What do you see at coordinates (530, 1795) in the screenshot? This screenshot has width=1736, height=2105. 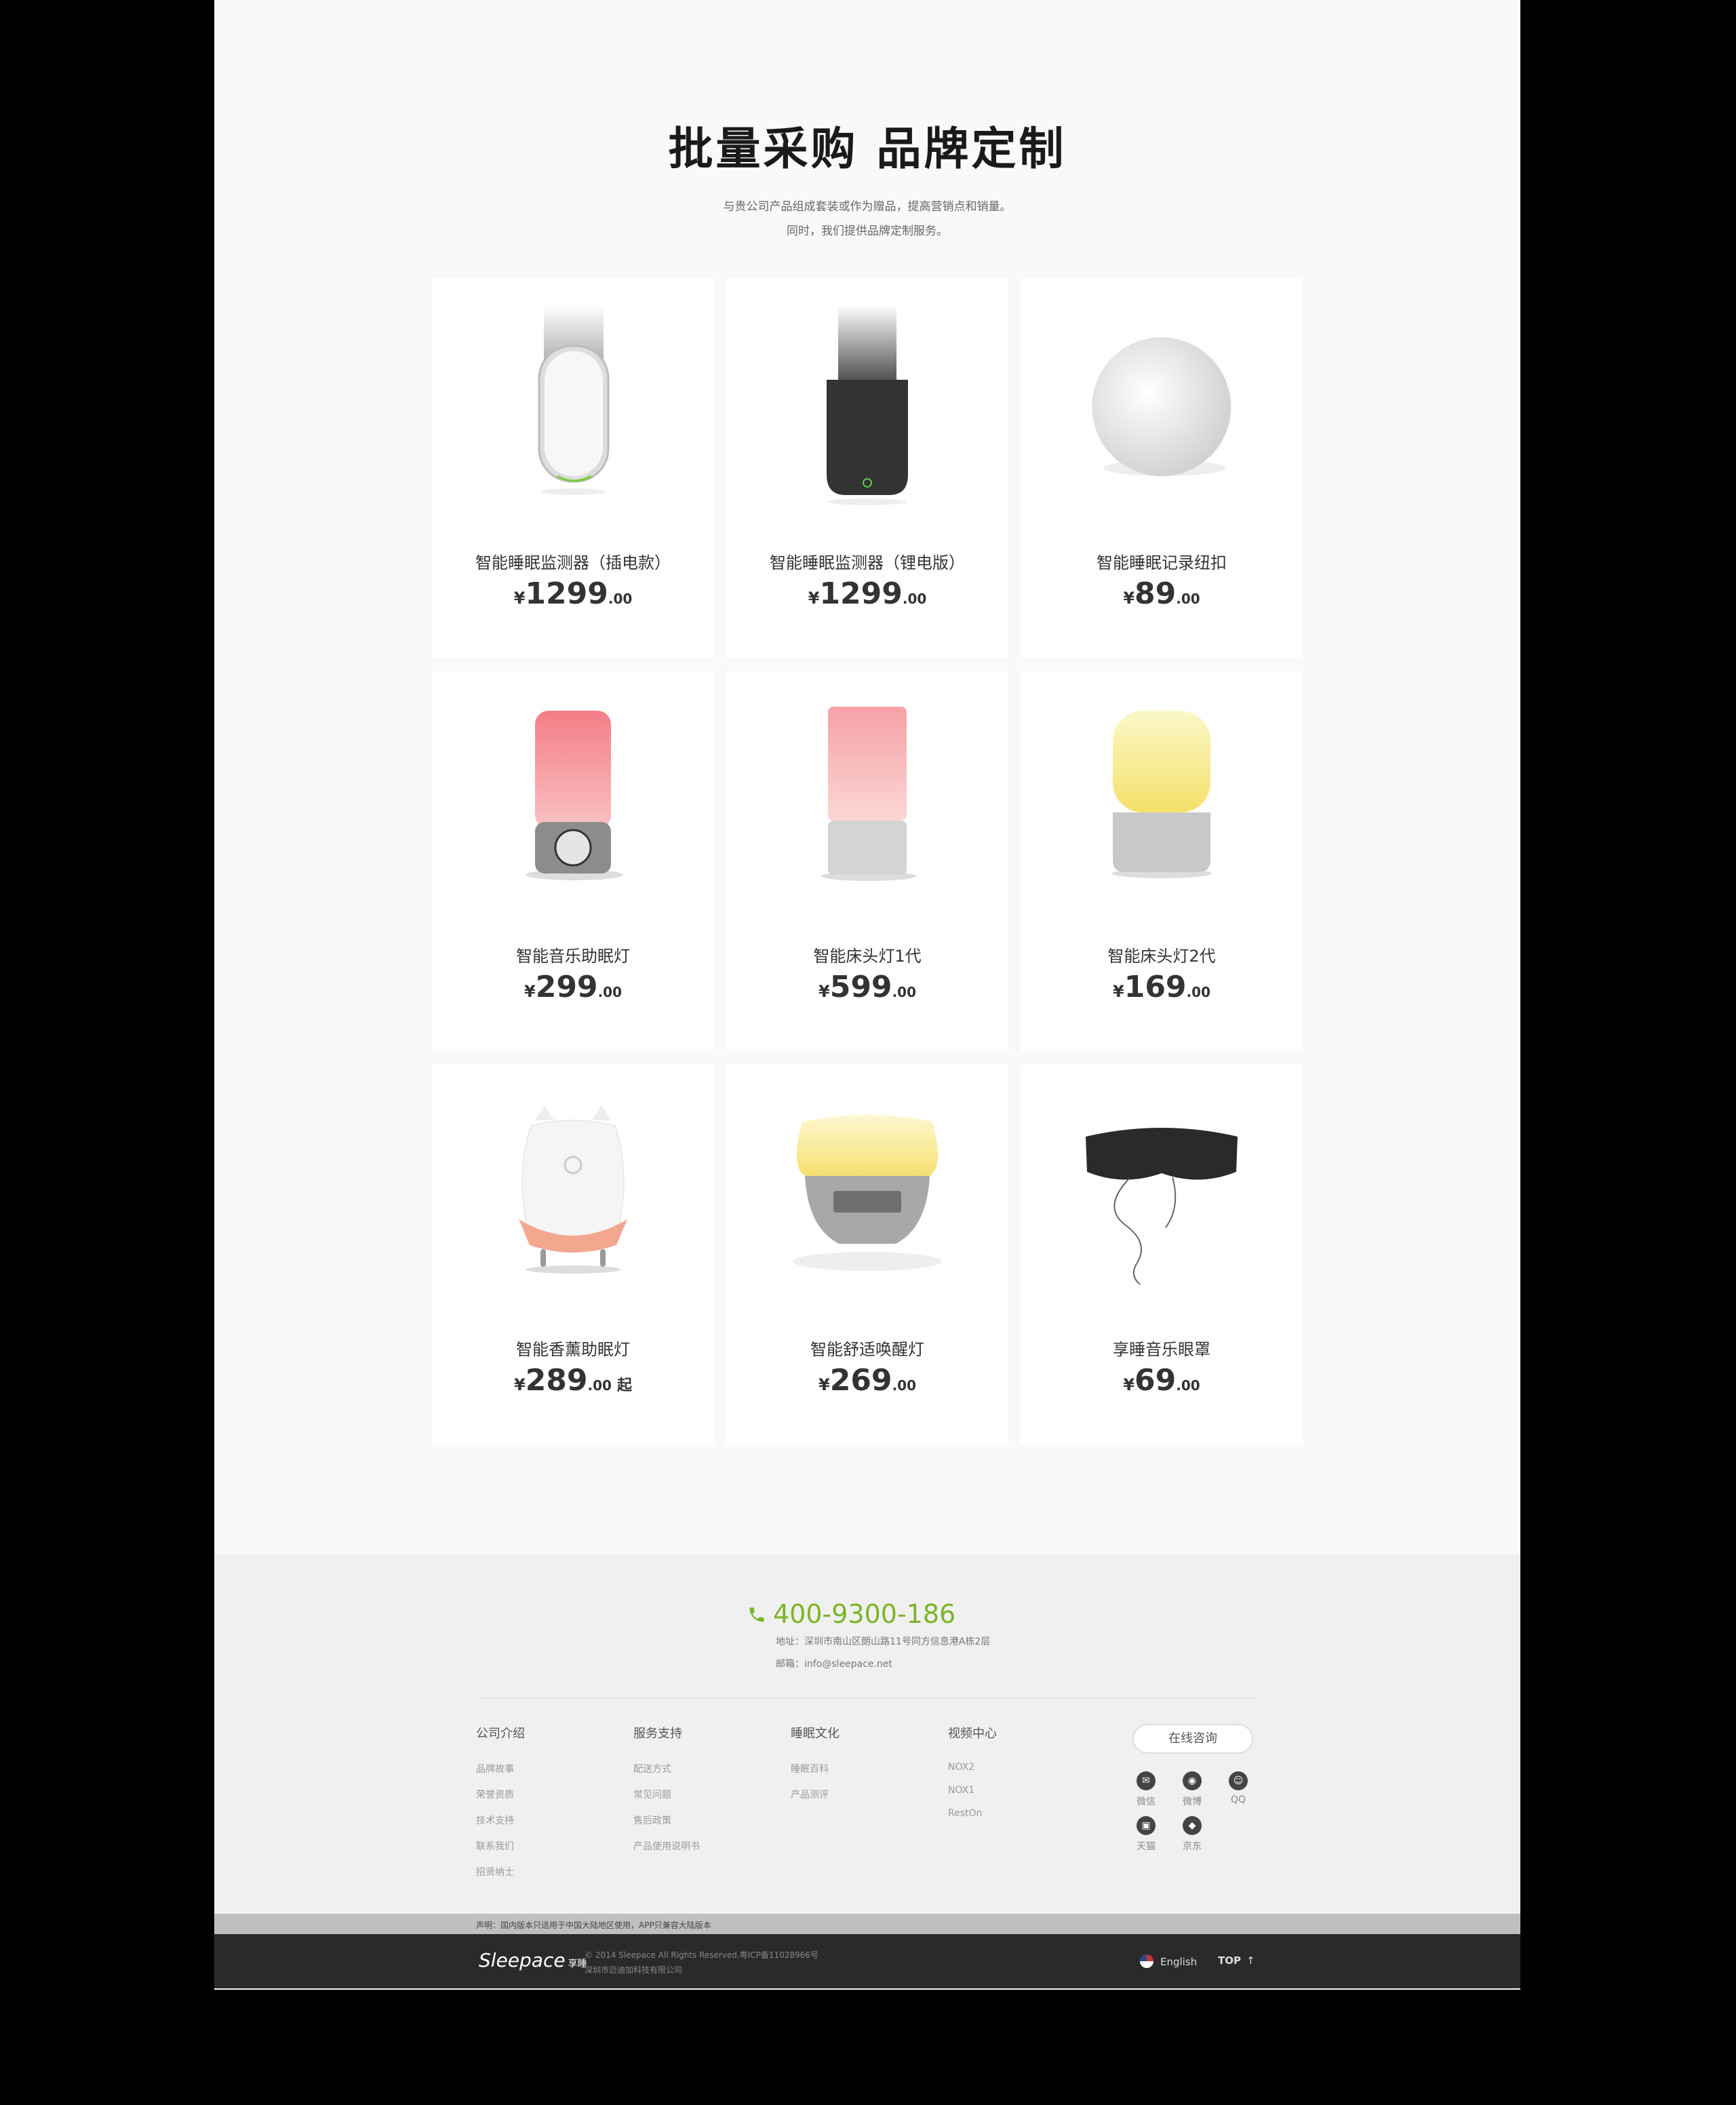 I see `footer-link: 荣誉资质` at bounding box center [530, 1795].